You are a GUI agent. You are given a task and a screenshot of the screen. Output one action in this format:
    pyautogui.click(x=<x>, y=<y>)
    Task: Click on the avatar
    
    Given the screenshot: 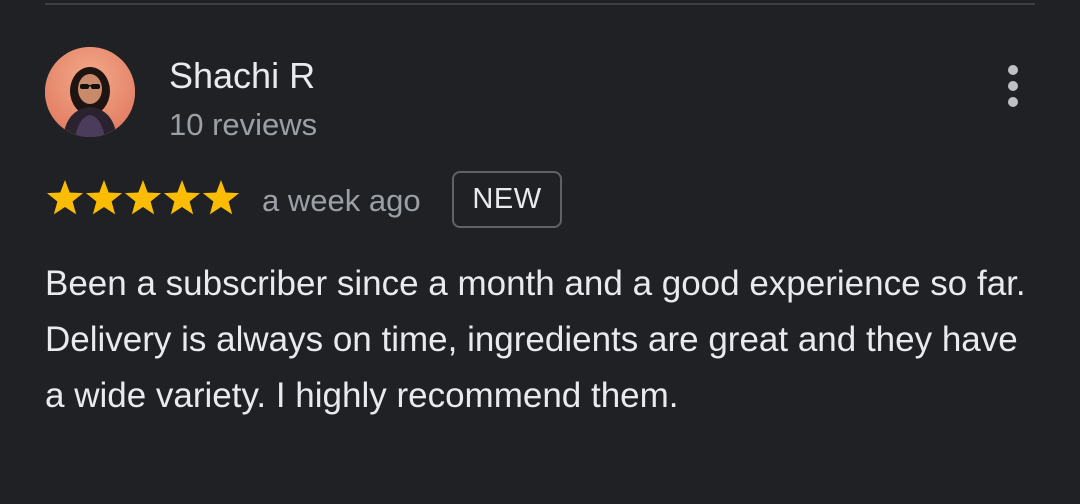 What is the action you would take?
    pyautogui.click(x=90, y=92)
    